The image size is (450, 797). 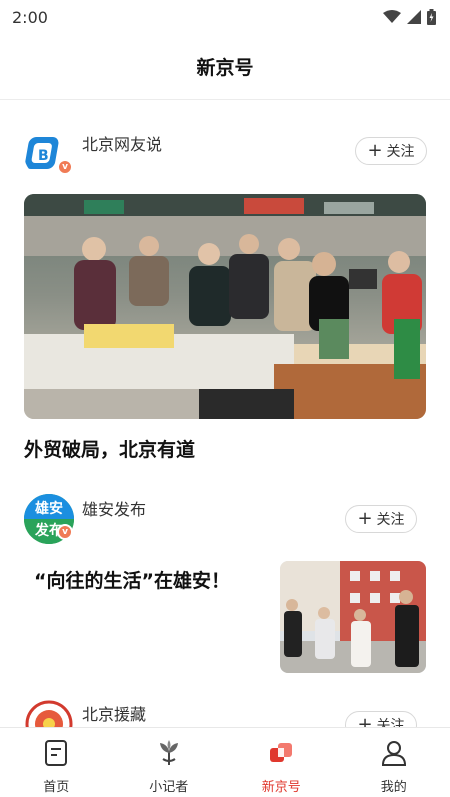 I want to click on account-row-bjyz: 北京援藏 + 关注, so click(x=226, y=713).